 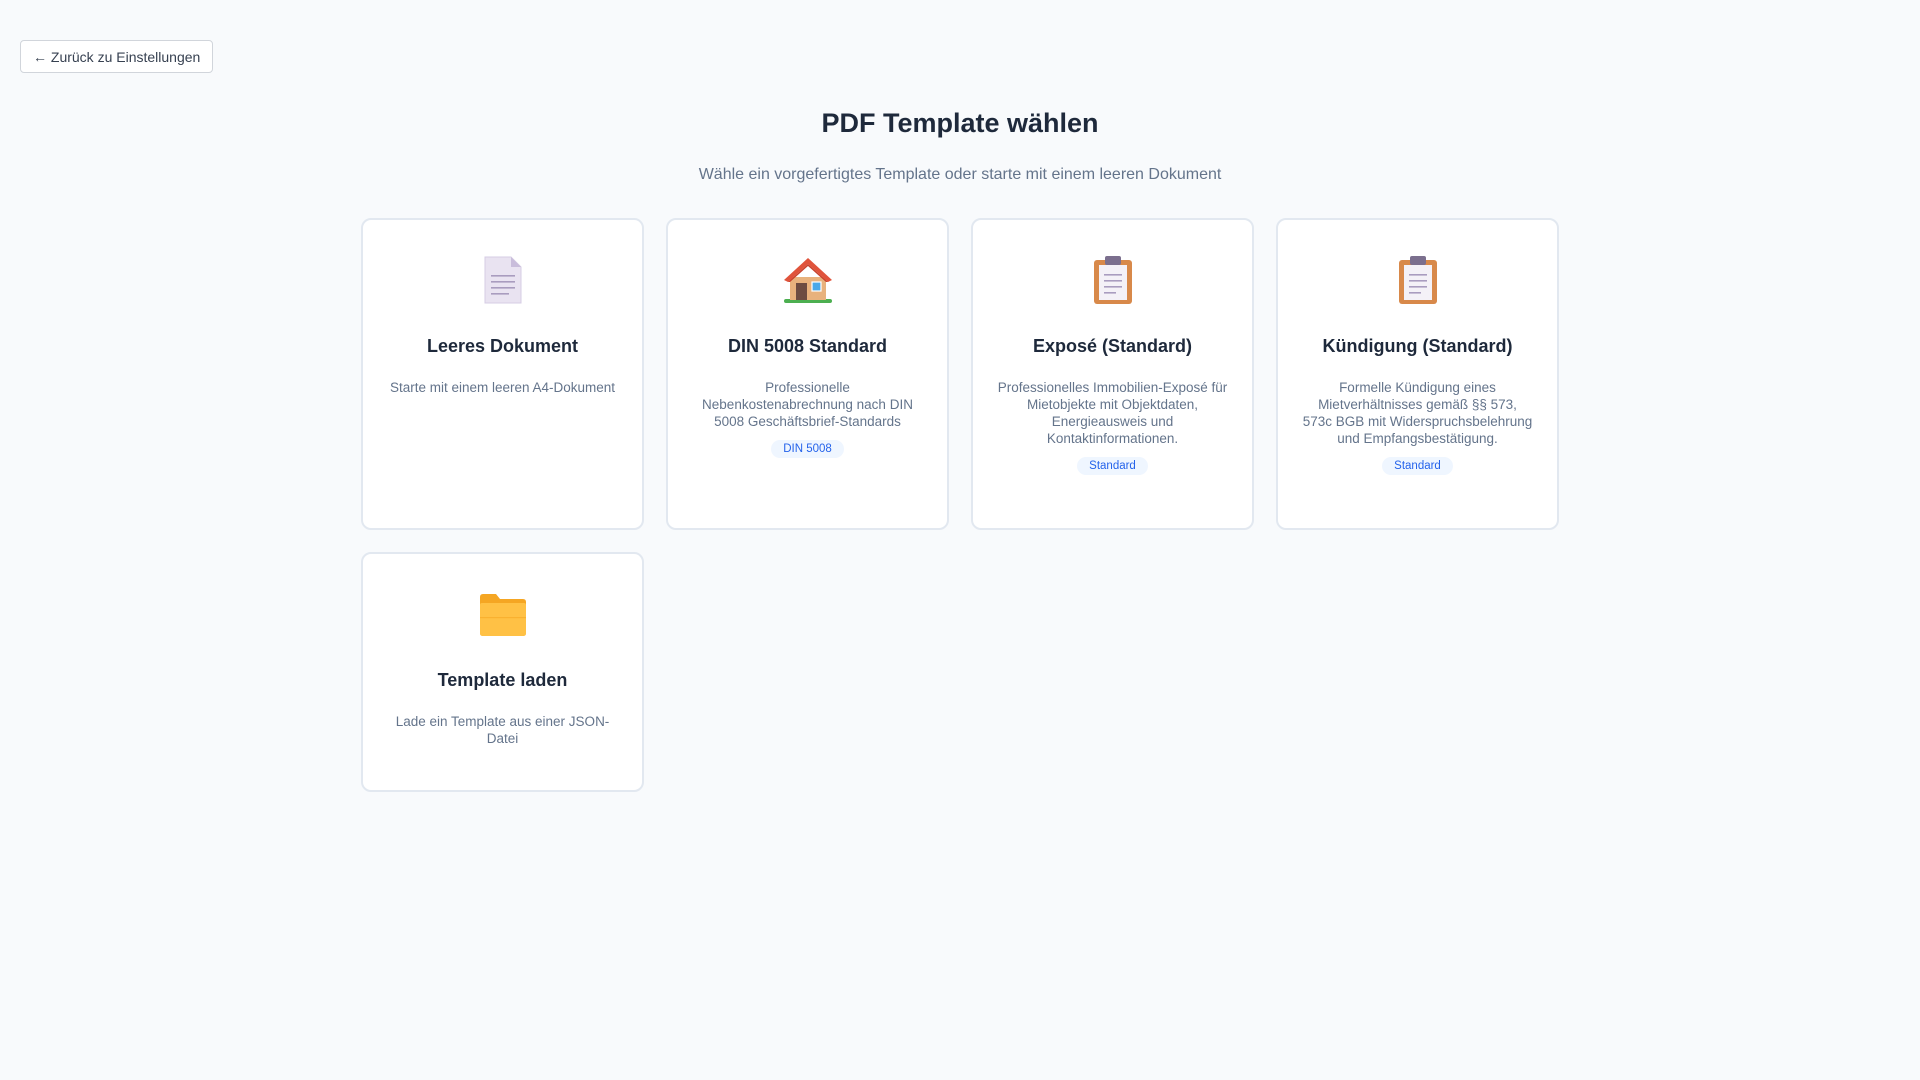 I want to click on template-badge: DIN 5008, so click(x=807, y=449).